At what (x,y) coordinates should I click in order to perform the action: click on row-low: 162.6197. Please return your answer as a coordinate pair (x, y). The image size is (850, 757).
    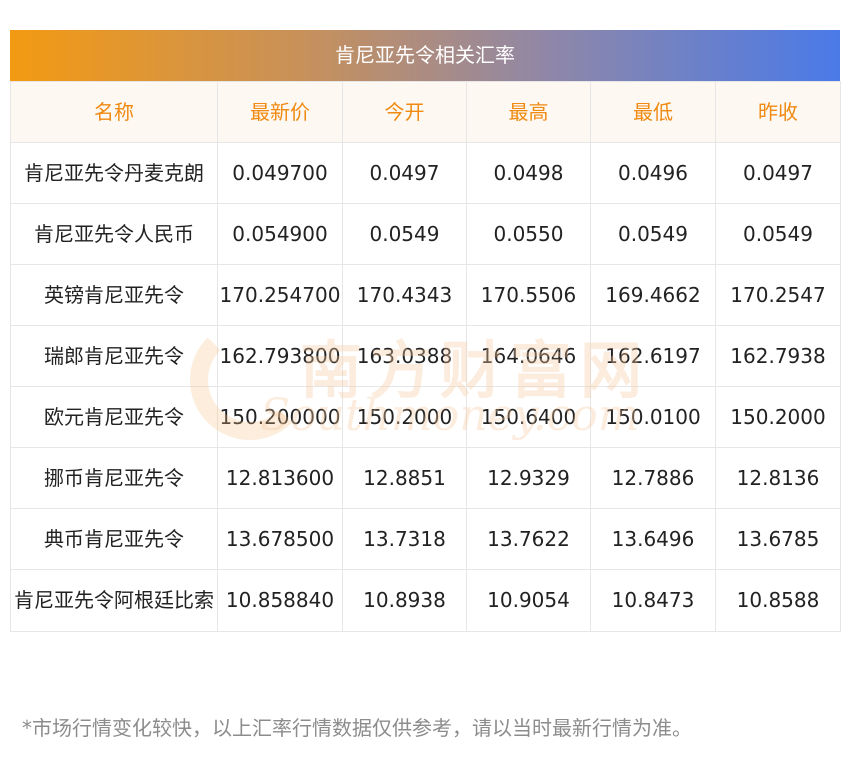
    Looking at the image, I should click on (653, 356).